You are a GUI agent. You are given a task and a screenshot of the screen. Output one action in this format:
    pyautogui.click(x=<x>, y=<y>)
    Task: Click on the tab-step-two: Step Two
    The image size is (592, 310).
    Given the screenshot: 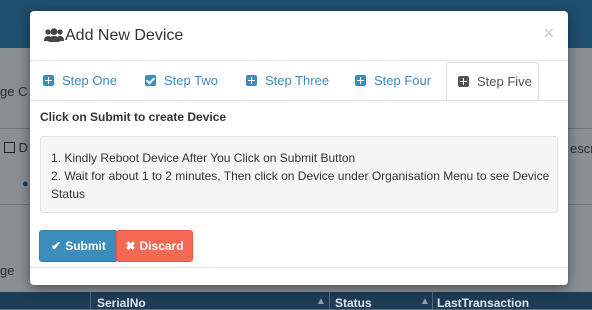 What is the action you would take?
    pyautogui.click(x=181, y=81)
    